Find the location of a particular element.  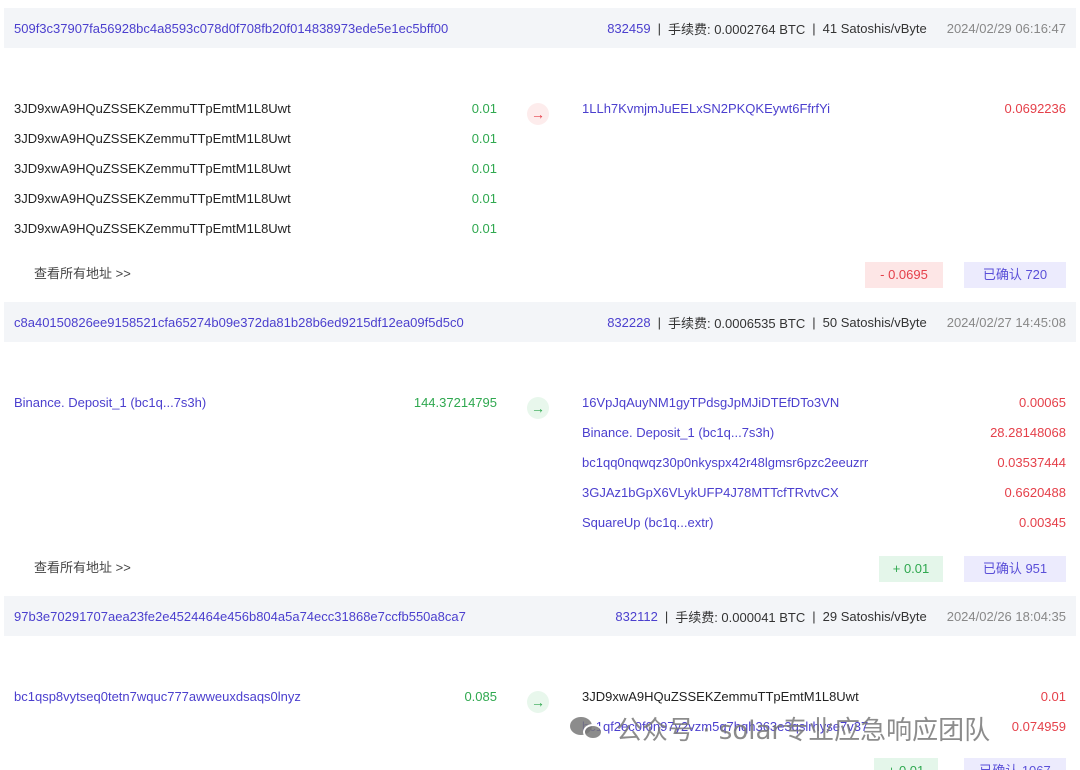

fee-rate-text: 41 Satoshis/vByte is located at coordinates (874, 28).